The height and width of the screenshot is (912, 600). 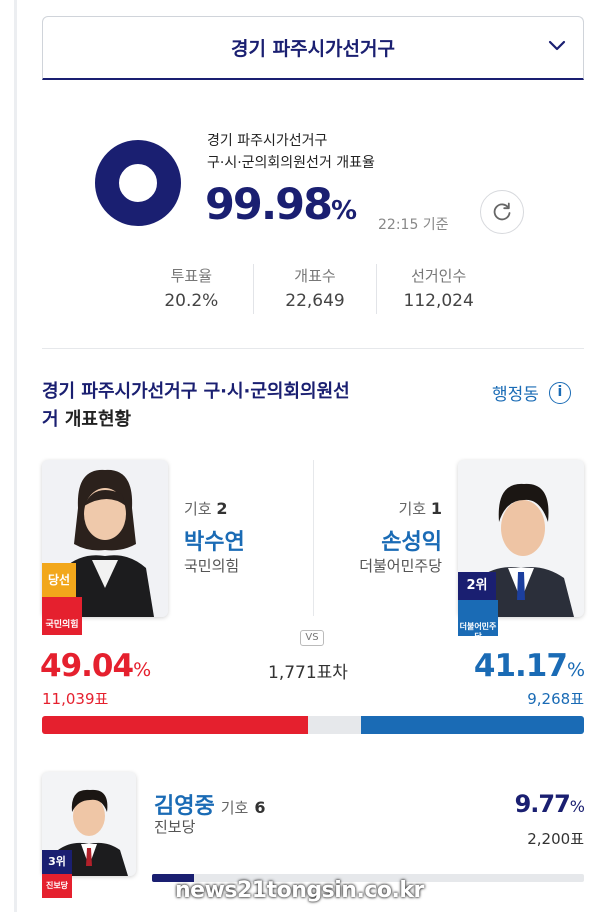 What do you see at coordinates (299, 890) in the screenshot?
I see `watermark: news21tongsin.co.kr` at bounding box center [299, 890].